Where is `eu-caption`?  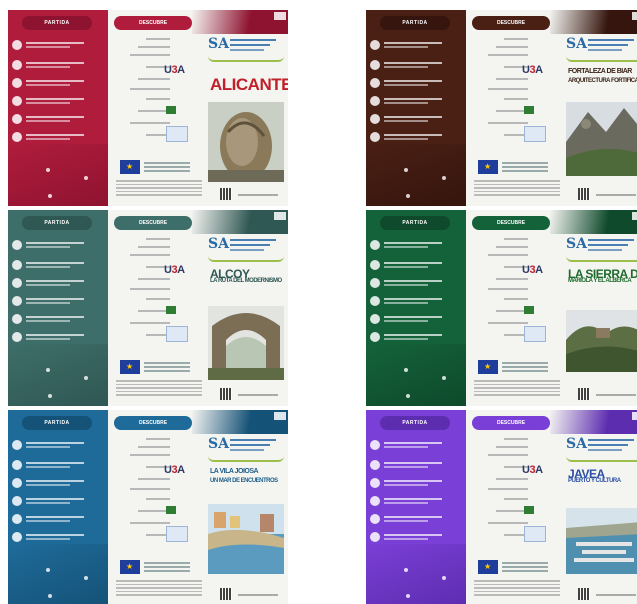
eu-caption is located at coordinates (167, 367).